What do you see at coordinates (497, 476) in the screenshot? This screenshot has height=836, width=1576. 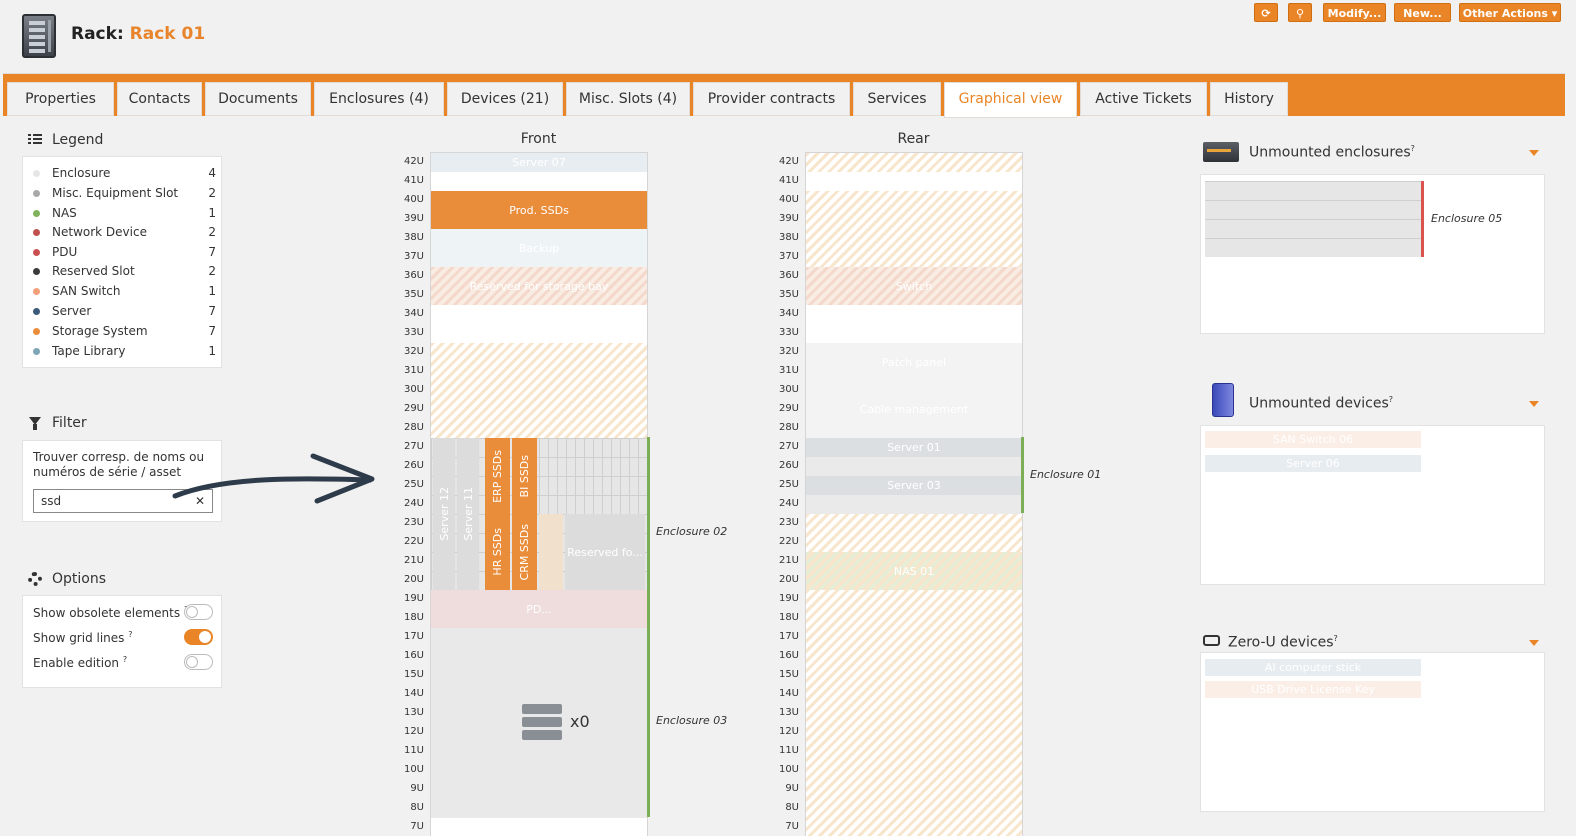 I see `erp-ssds-slot: ERP SSDs` at bounding box center [497, 476].